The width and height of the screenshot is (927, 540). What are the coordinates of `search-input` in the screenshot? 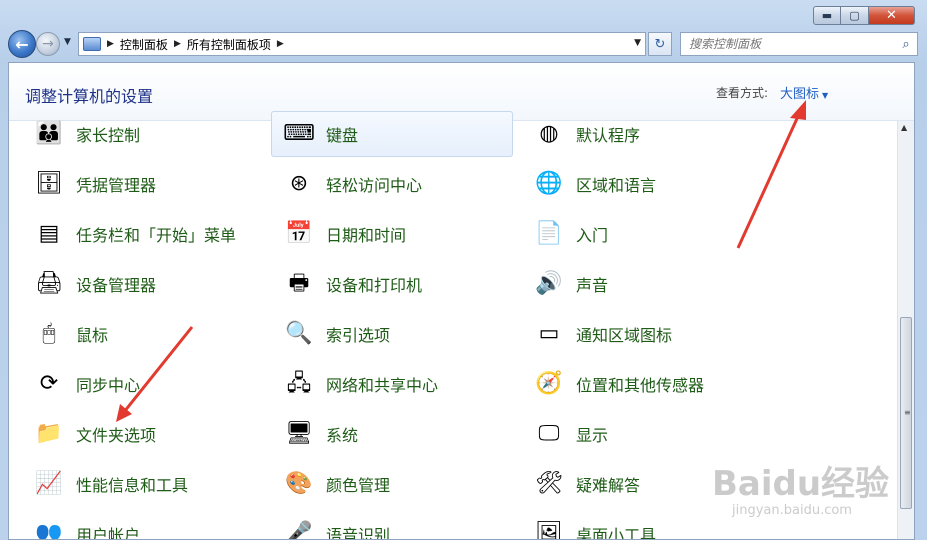 It's located at (788, 44).